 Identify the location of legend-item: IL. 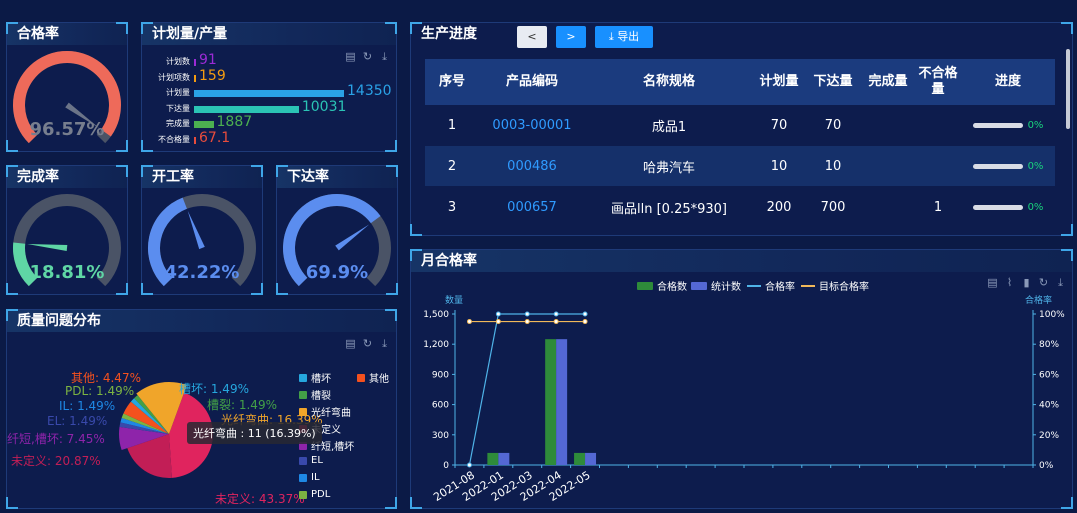
(309, 477).